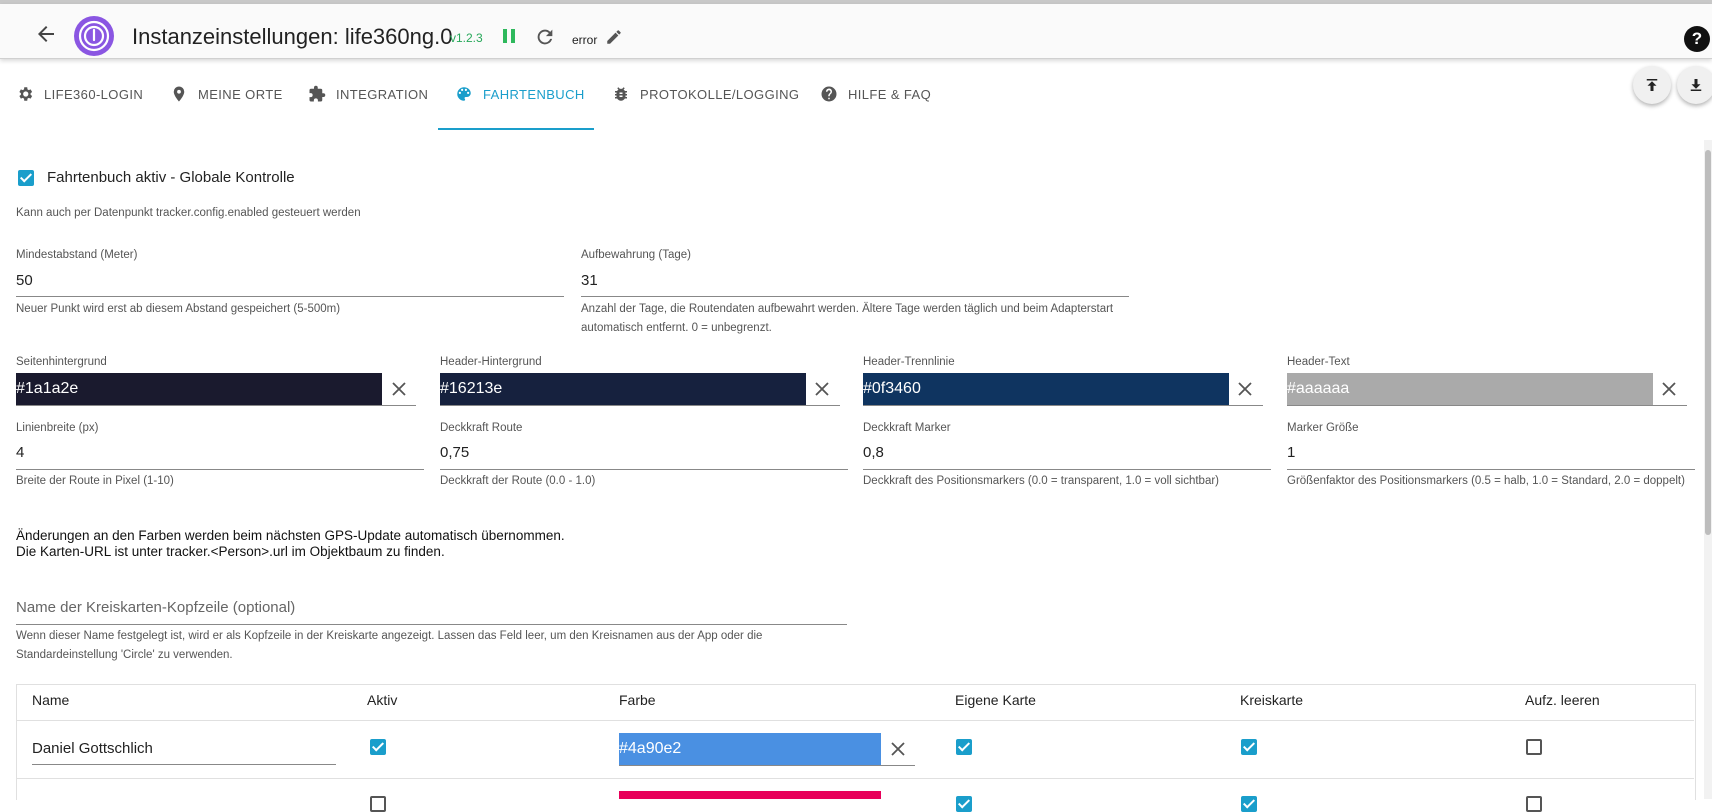 This screenshot has width=1712, height=812. I want to click on line-width-input: 4, so click(20, 452).